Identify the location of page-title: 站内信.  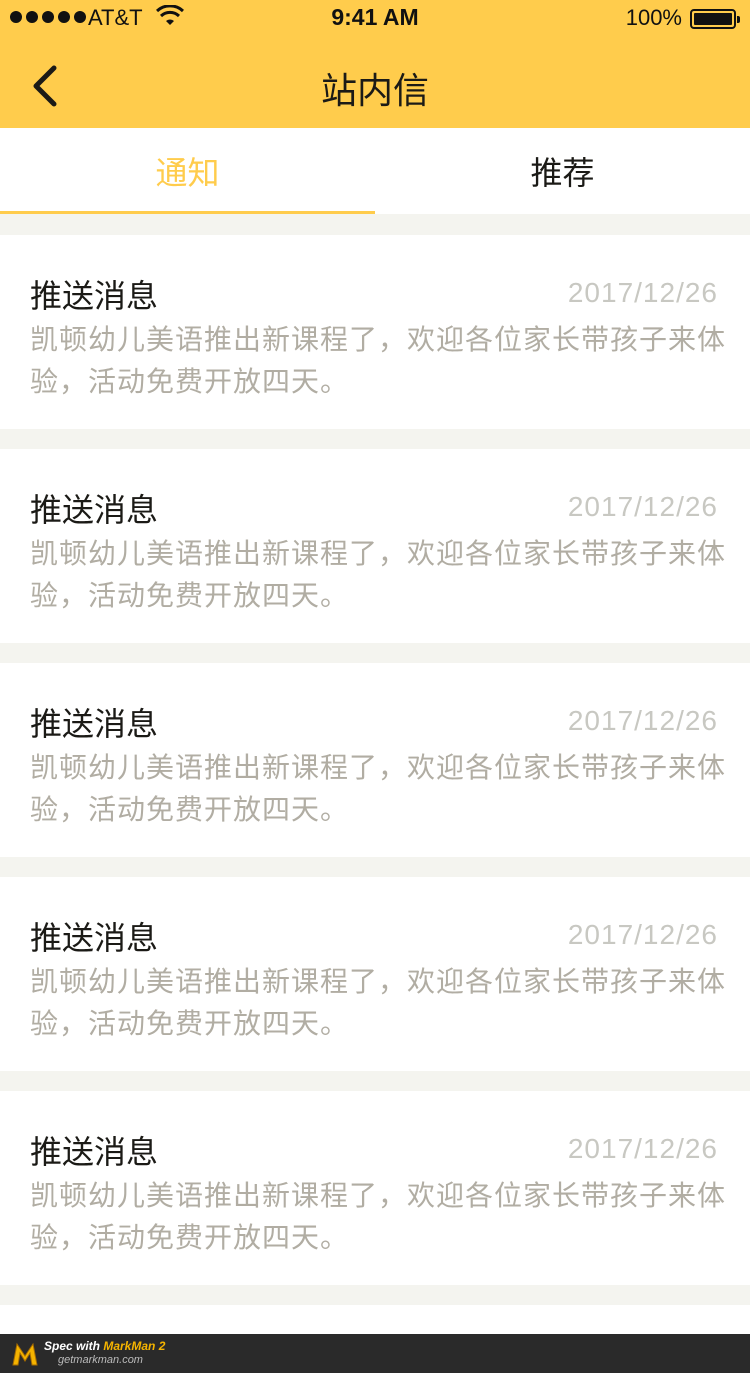
(374, 91).